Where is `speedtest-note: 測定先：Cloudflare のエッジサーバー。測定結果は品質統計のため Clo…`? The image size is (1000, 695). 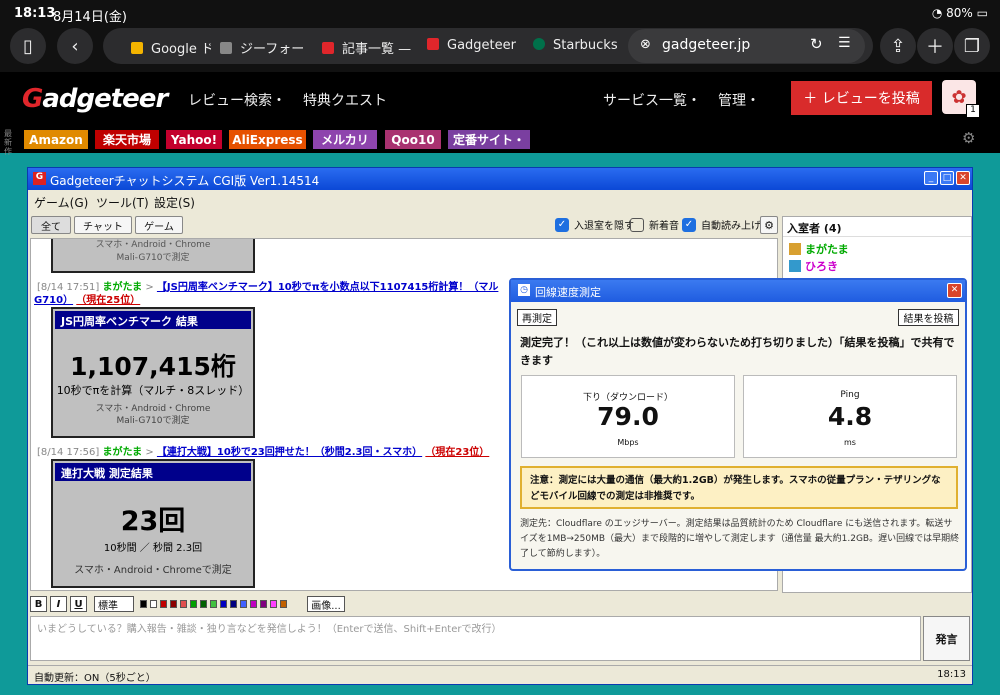 speedtest-note: 測定先：Cloudflare のエッジサーバー。測定結果は品質統計のため Clo… is located at coordinates (740, 539).